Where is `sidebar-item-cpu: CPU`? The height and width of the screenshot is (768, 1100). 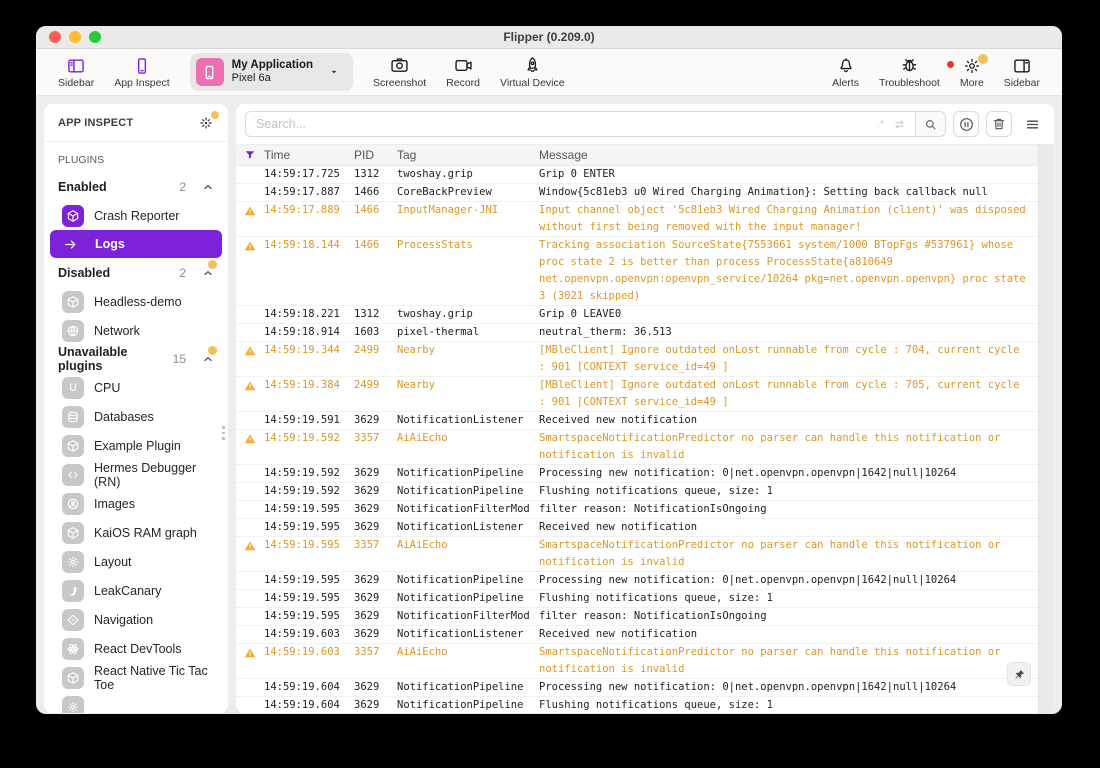 sidebar-item-cpu: CPU is located at coordinates (136, 387).